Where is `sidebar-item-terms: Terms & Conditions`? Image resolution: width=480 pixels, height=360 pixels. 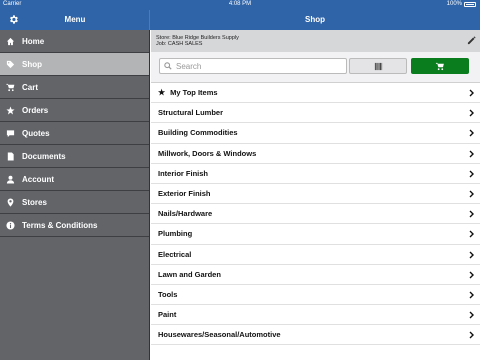
sidebar-item-terms: Terms & Conditions is located at coordinates (74, 225).